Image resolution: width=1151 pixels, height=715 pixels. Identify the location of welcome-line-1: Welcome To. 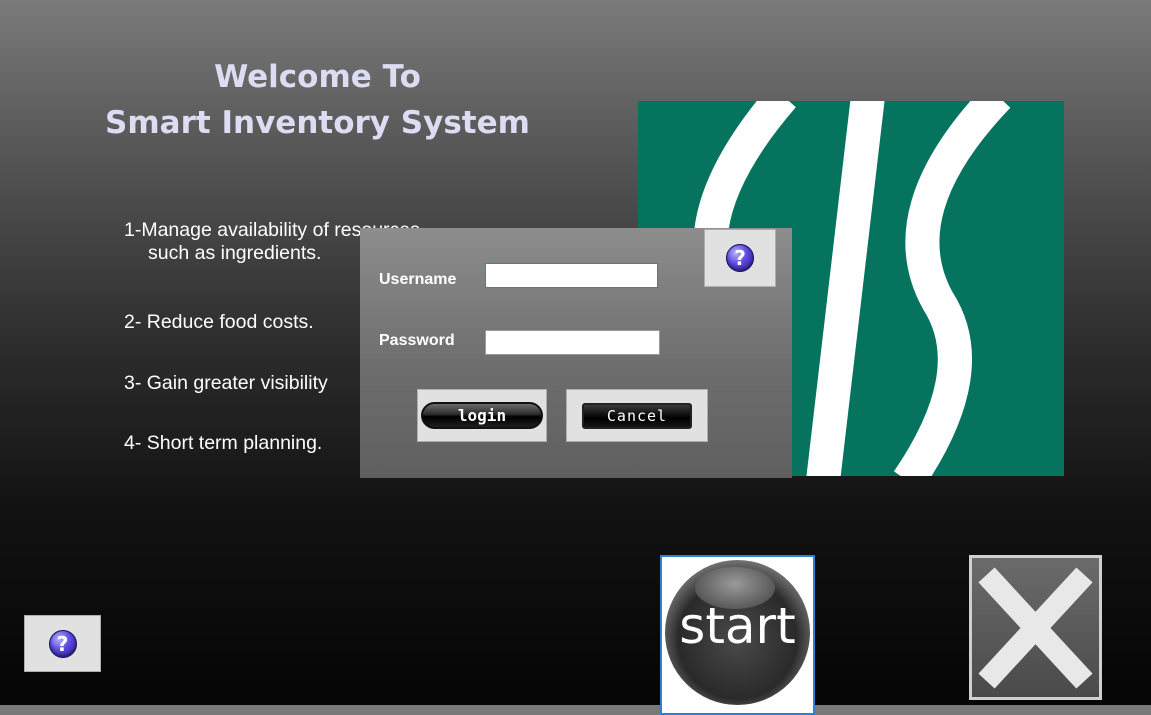
(317, 77).